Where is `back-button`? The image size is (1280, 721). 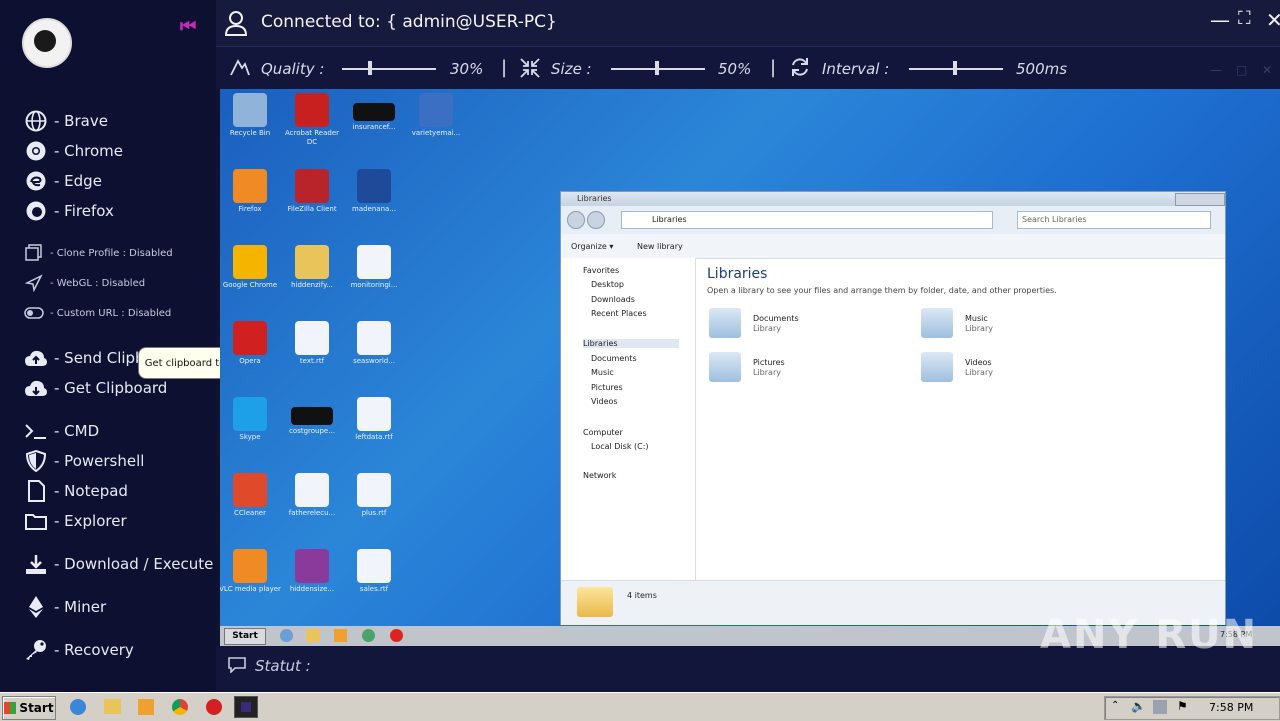
back-button is located at coordinates (576, 220).